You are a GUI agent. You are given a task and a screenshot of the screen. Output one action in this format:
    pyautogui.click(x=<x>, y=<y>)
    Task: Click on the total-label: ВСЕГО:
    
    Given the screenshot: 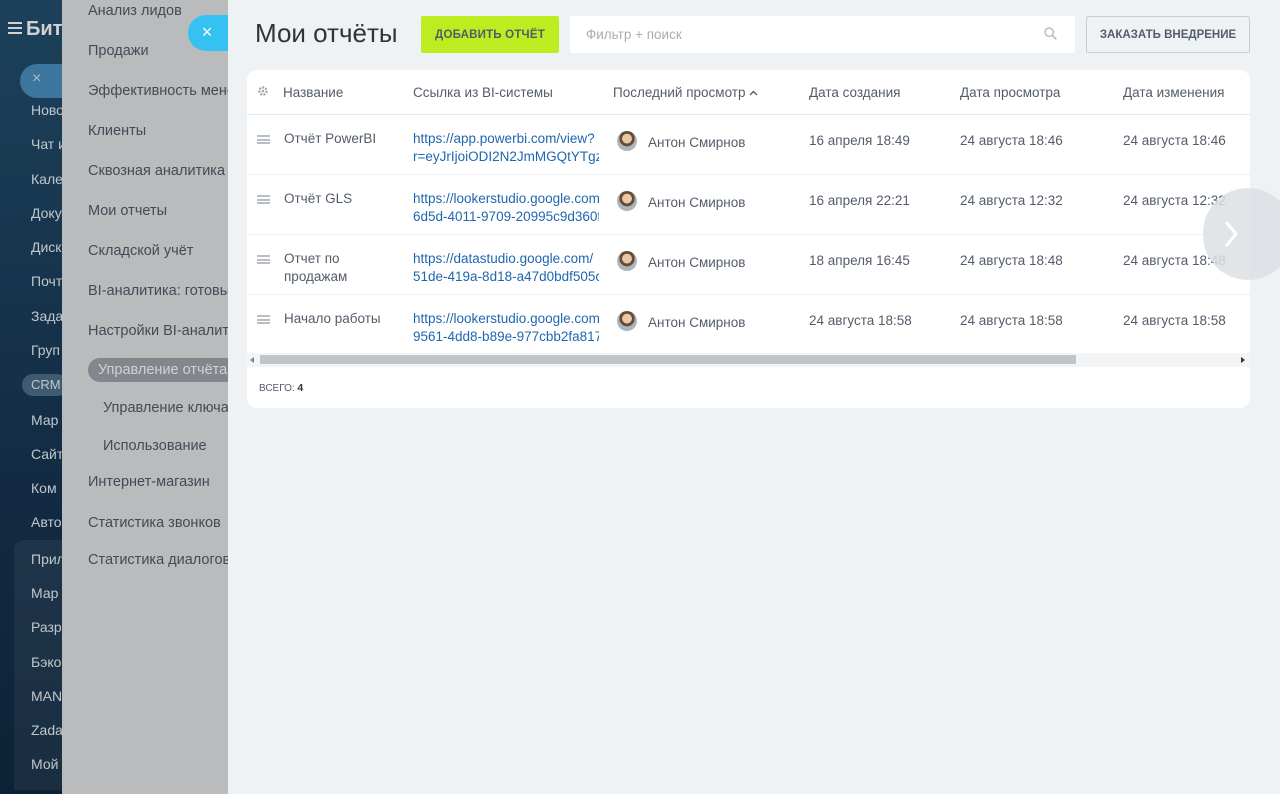 What is the action you would take?
    pyautogui.click(x=277, y=388)
    